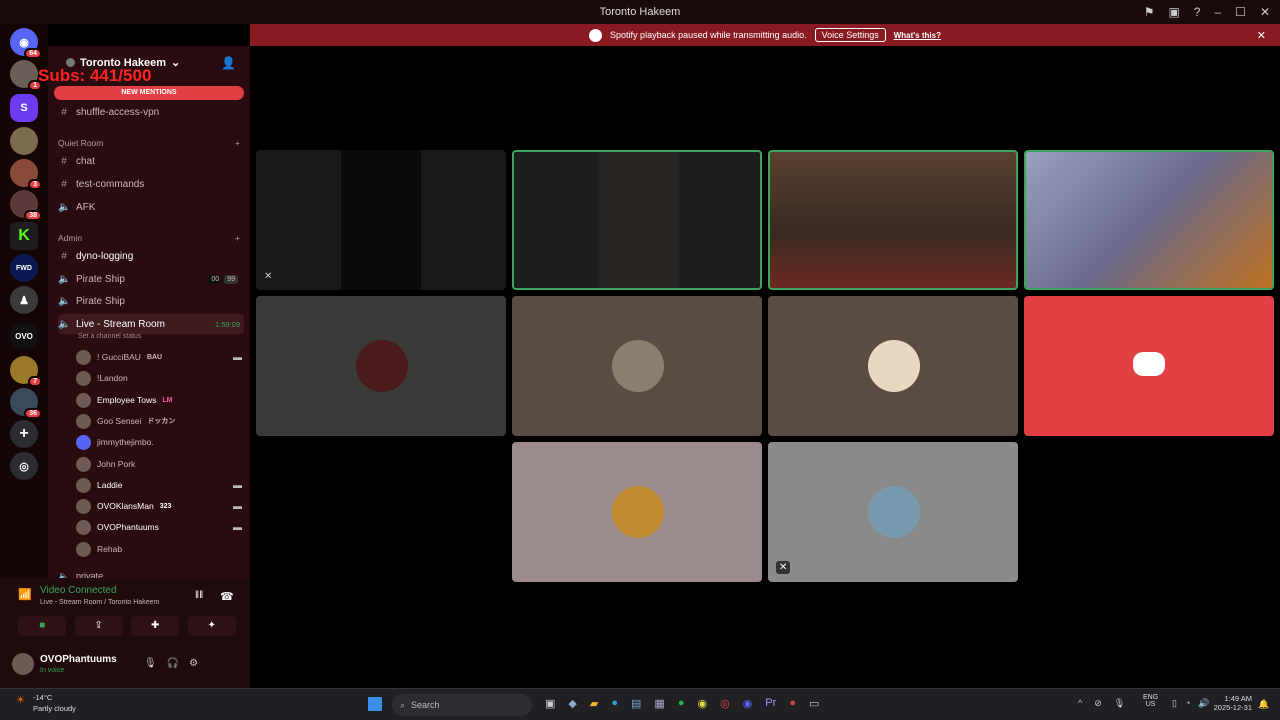 The height and width of the screenshot is (720, 1280). Describe the element at coordinates (151, 256) in the screenshot. I see `channel-dyno-logging: # dyno-logging` at that location.